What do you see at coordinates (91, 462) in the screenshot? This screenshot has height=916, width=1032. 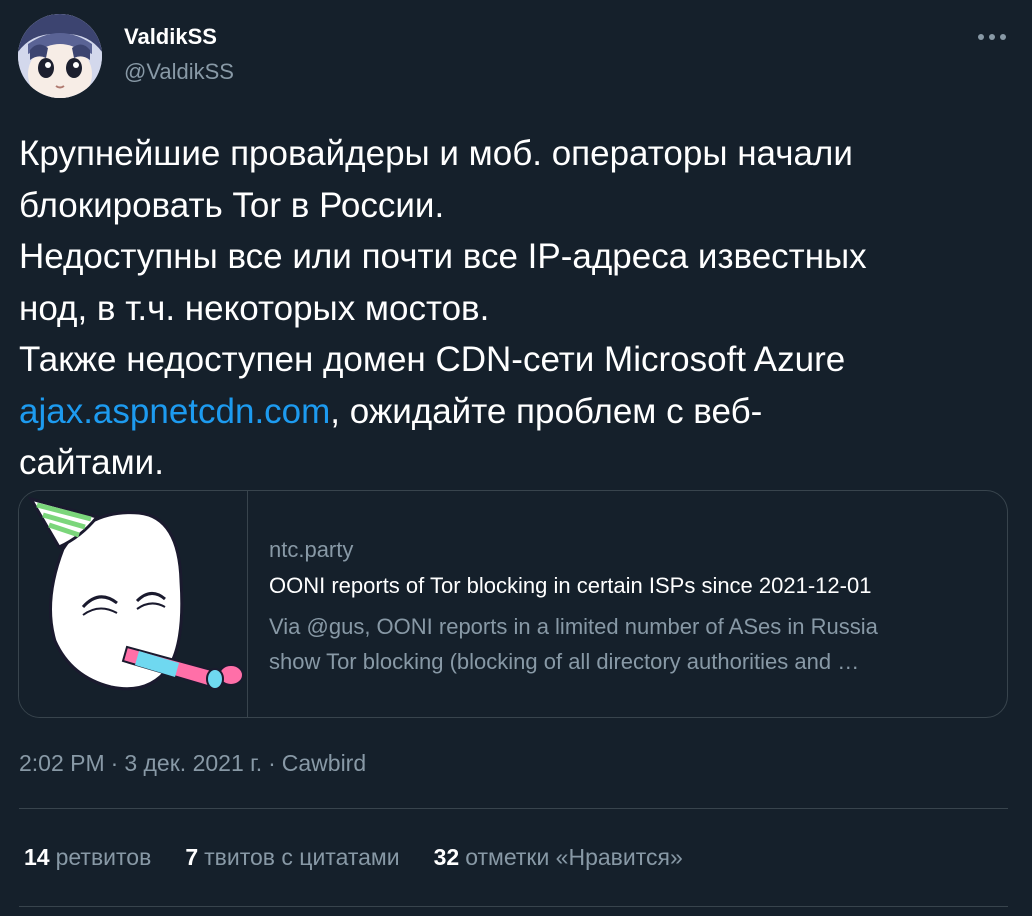 I see `tweet-text-line: сайтами.` at bounding box center [91, 462].